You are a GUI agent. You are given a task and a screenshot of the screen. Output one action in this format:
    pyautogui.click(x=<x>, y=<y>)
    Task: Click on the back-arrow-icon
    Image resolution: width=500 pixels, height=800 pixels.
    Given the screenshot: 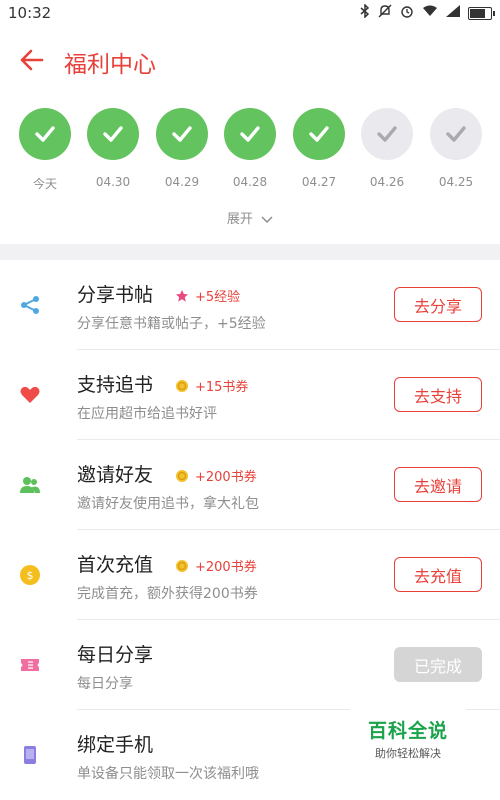 What is the action you would take?
    pyautogui.click(x=32, y=60)
    